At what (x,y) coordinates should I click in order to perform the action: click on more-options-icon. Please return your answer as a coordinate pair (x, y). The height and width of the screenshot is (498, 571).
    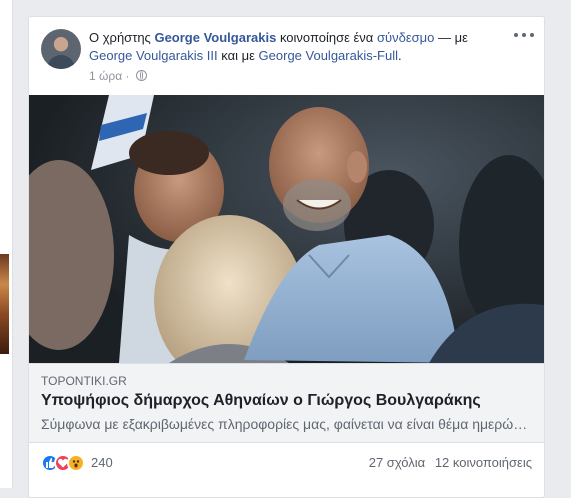
    Looking at the image, I should click on (524, 35).